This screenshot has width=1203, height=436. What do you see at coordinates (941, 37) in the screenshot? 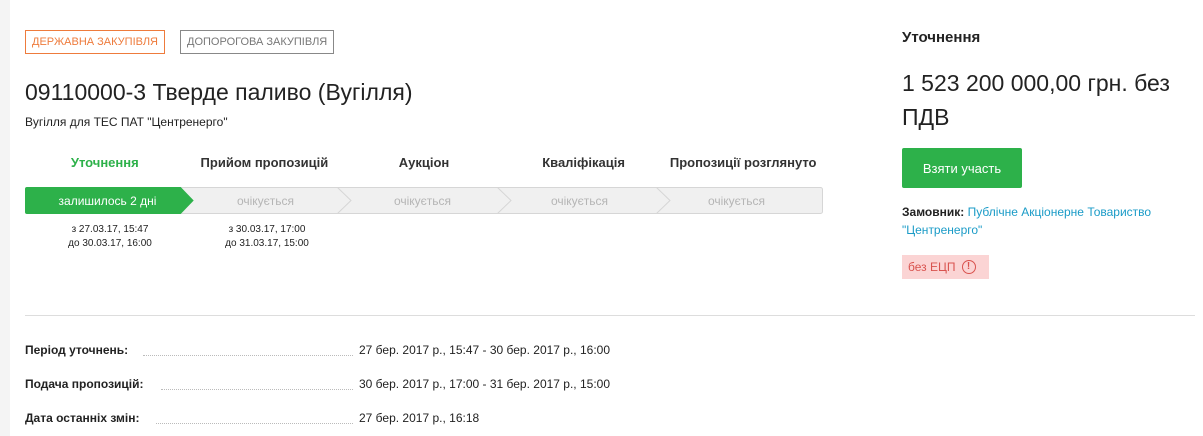
I see `status-title: Уточнення` at bounding box center [941, 37].